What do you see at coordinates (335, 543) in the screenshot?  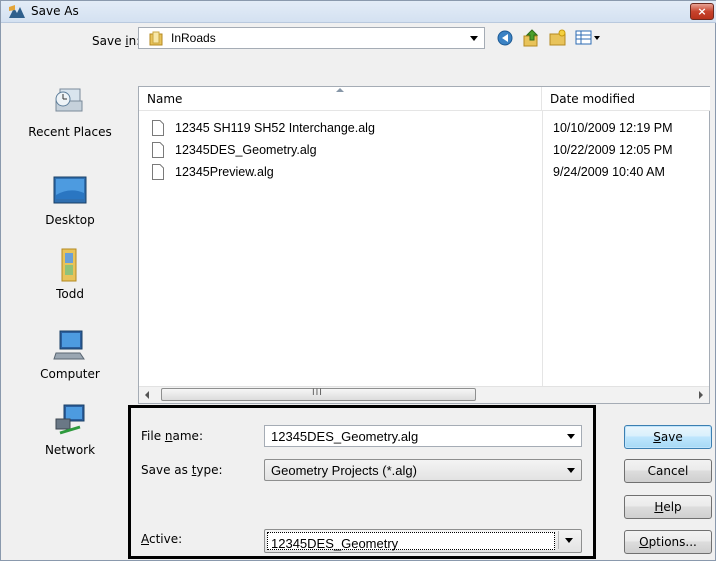 I see `active-value: 12345DES_Geometry` at bounding box center [335, 543].